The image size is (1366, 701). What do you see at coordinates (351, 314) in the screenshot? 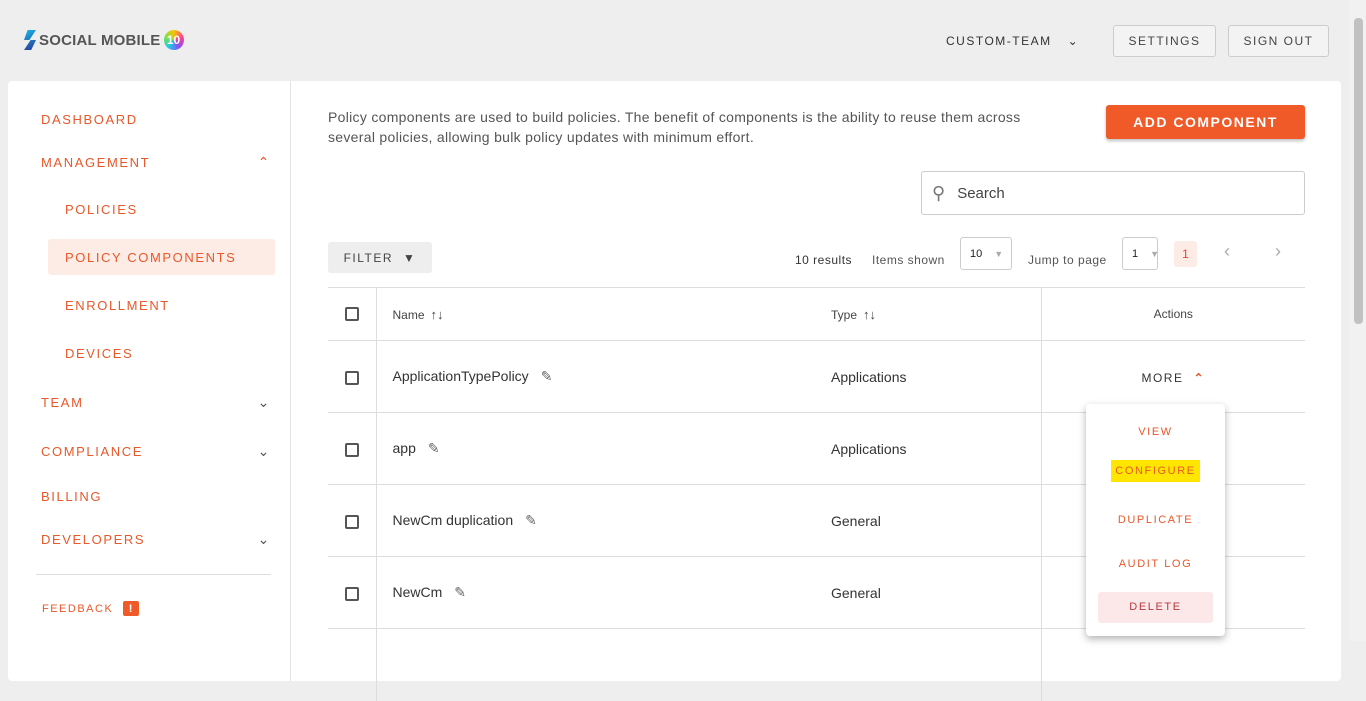
I see `select-all-checkbox` at bounding box center [351, 314].